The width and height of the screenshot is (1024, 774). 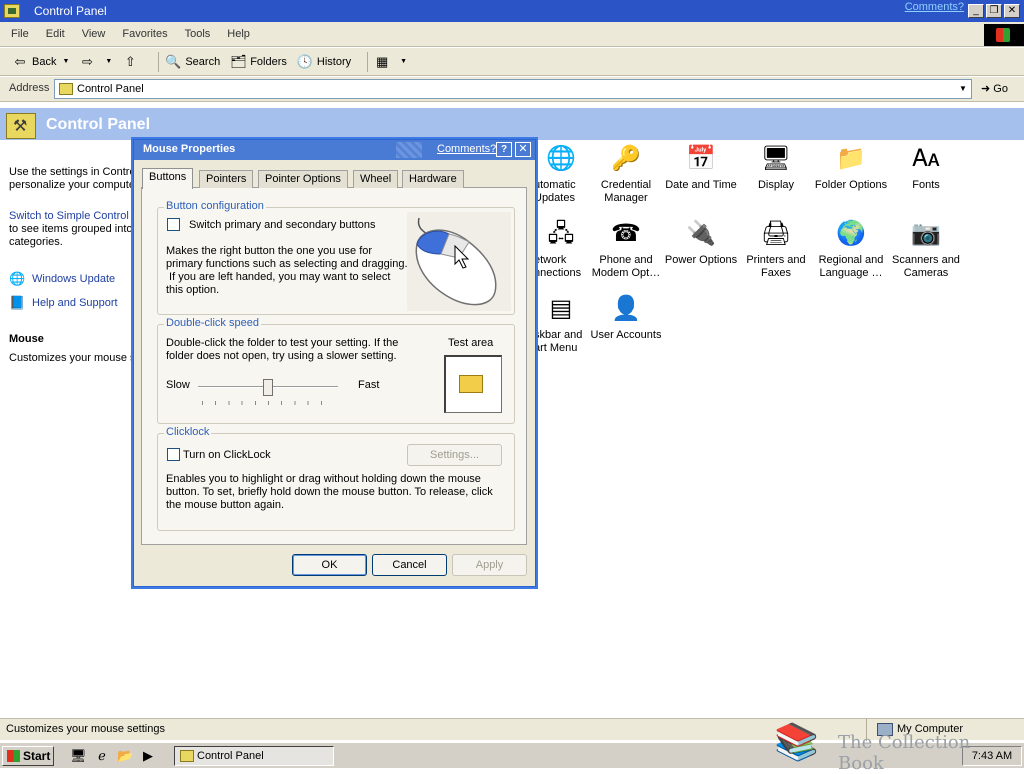 What do you see at coordinates (78, 756) in the screenshot?
I see `show-desktop-icon: 🖥` at bounding box center [78, 756].